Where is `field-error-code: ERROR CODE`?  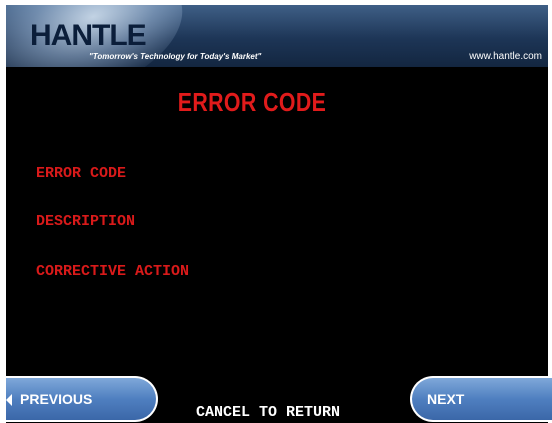 field-error-code: ERROR CODE is located at coordinates (81, 173).